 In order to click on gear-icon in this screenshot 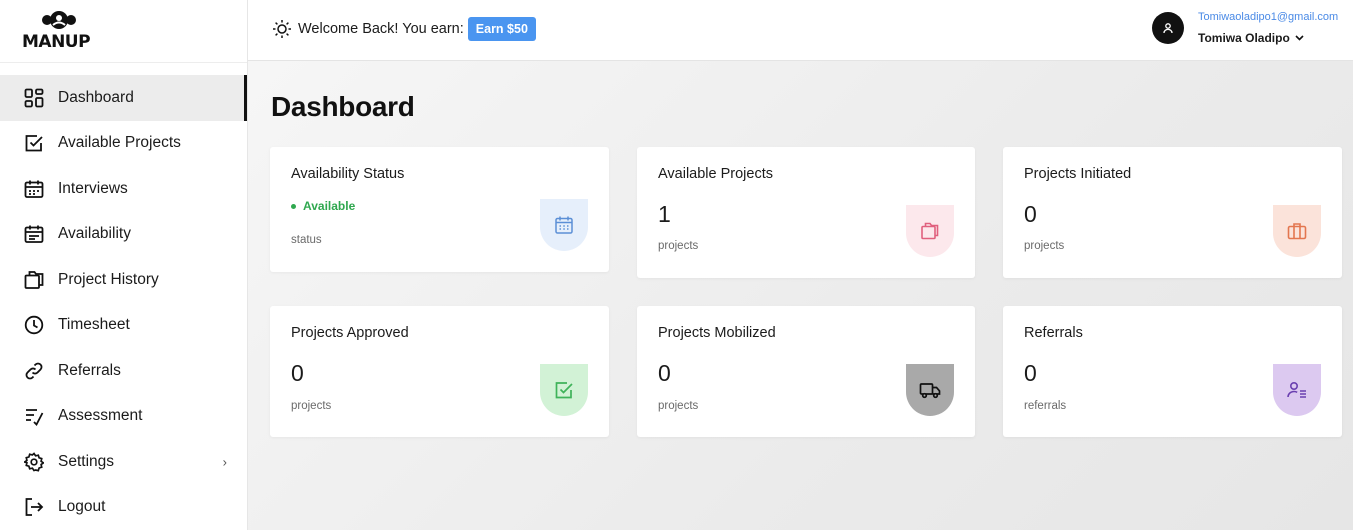, I will do `click(34, 462)`.